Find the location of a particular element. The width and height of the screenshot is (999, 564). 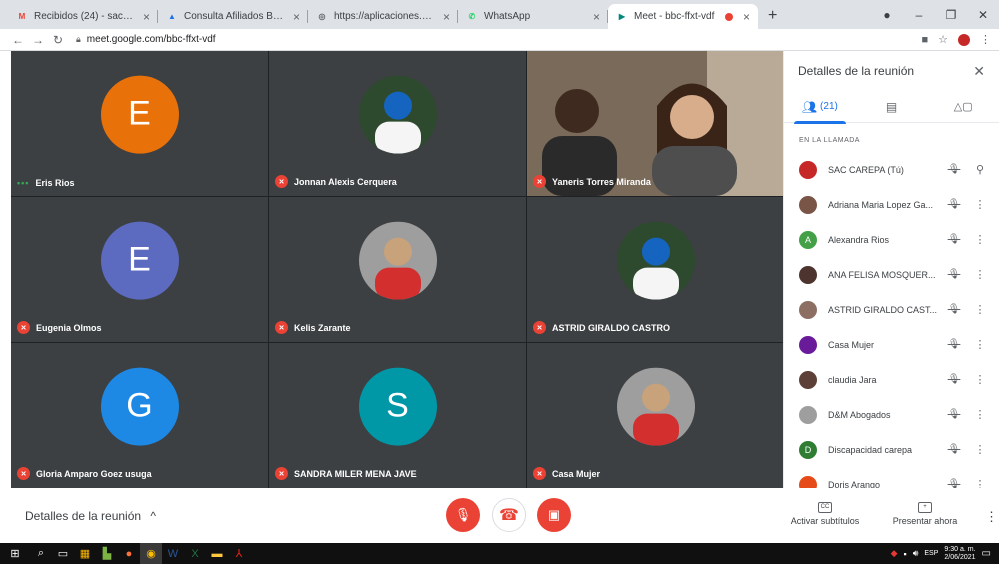

meeting-details-button: Detalles de la reunión ^ is located at coordinates (90, 516).